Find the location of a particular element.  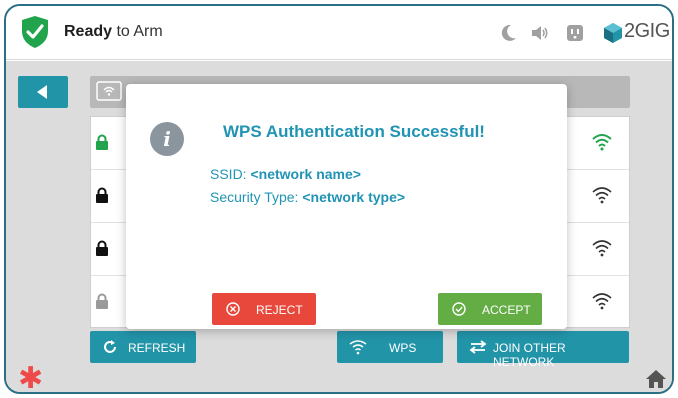

status-bold: Ready is located at coordinates (88, 31).